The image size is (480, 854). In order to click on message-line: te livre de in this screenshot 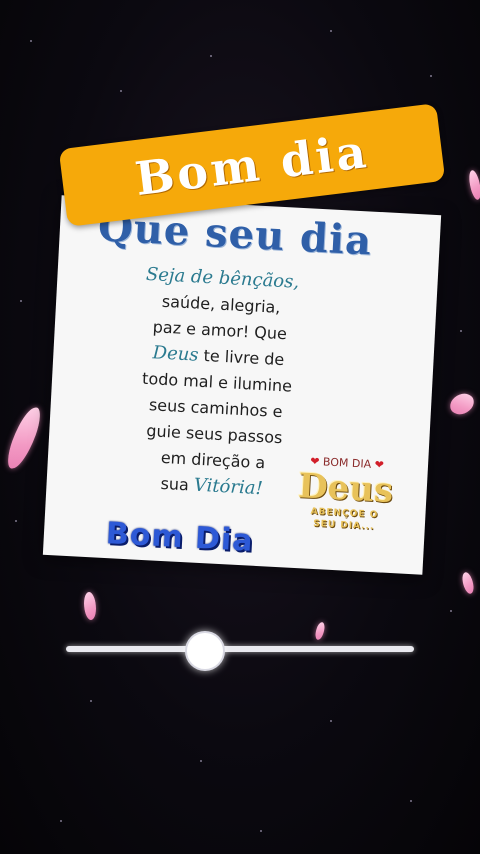, I will do `click(241, 357)`.